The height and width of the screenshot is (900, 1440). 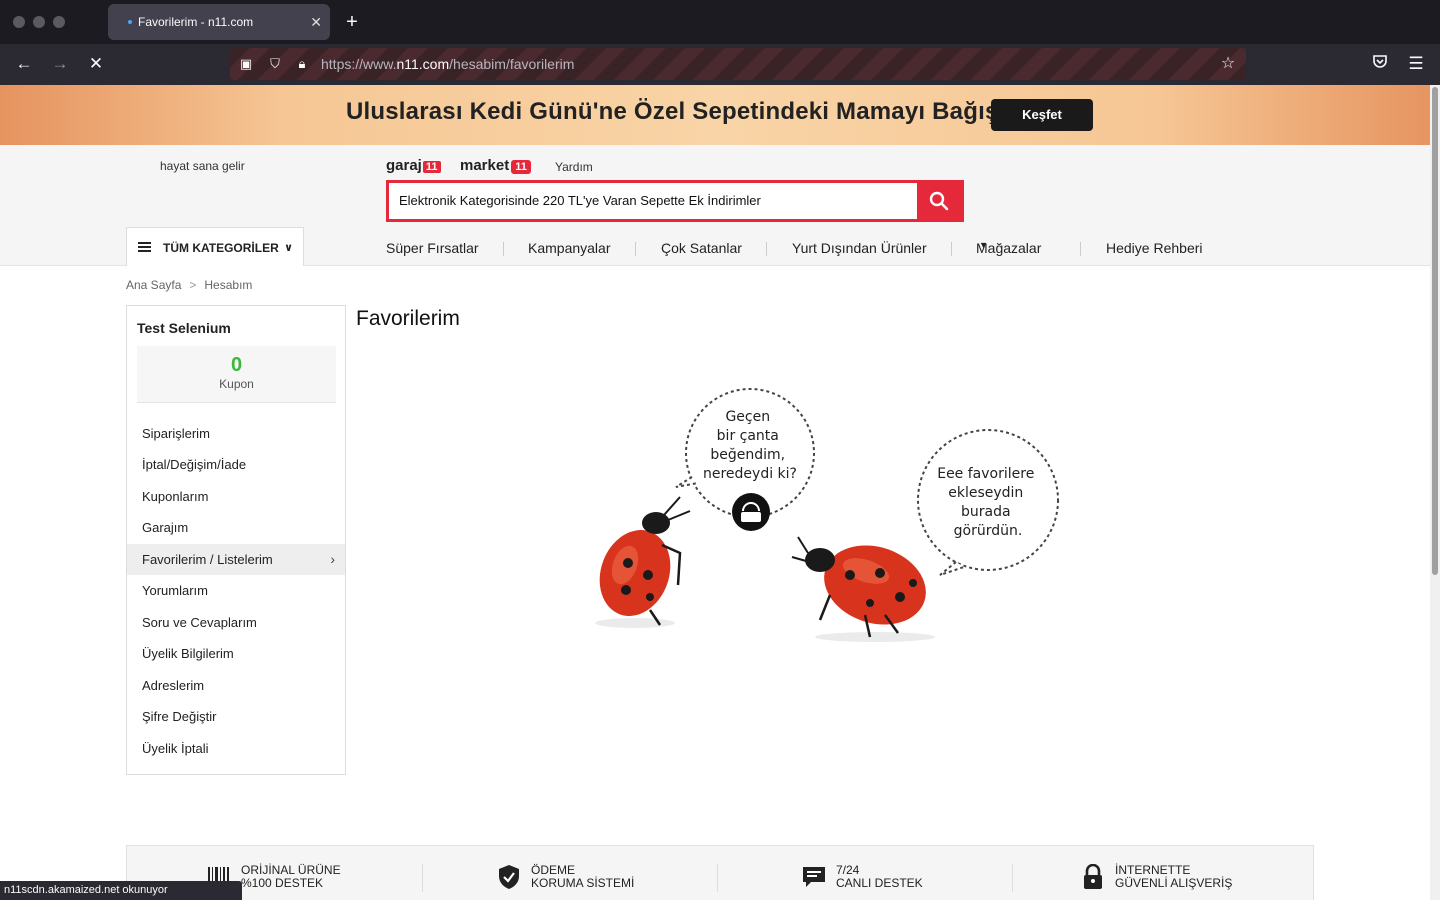 I want to click on padlock-icon: 🔒︎, so click(x=302, y=64).